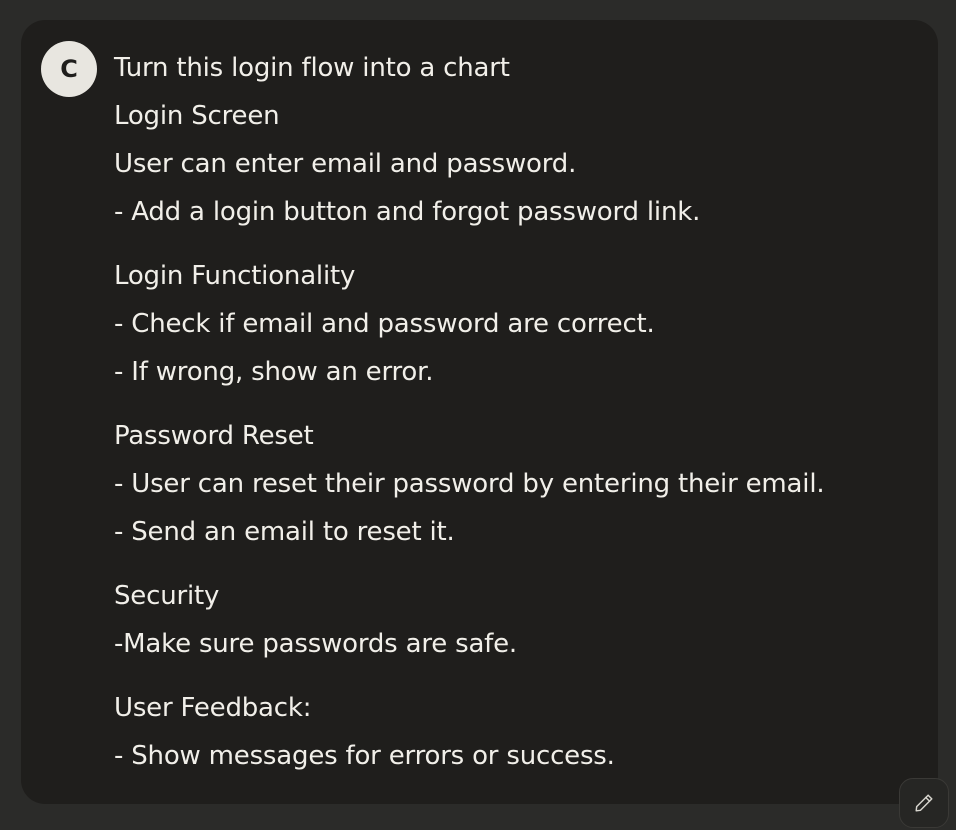  I want to click on message-line: - Send an email to reset it., so click(284, 532).